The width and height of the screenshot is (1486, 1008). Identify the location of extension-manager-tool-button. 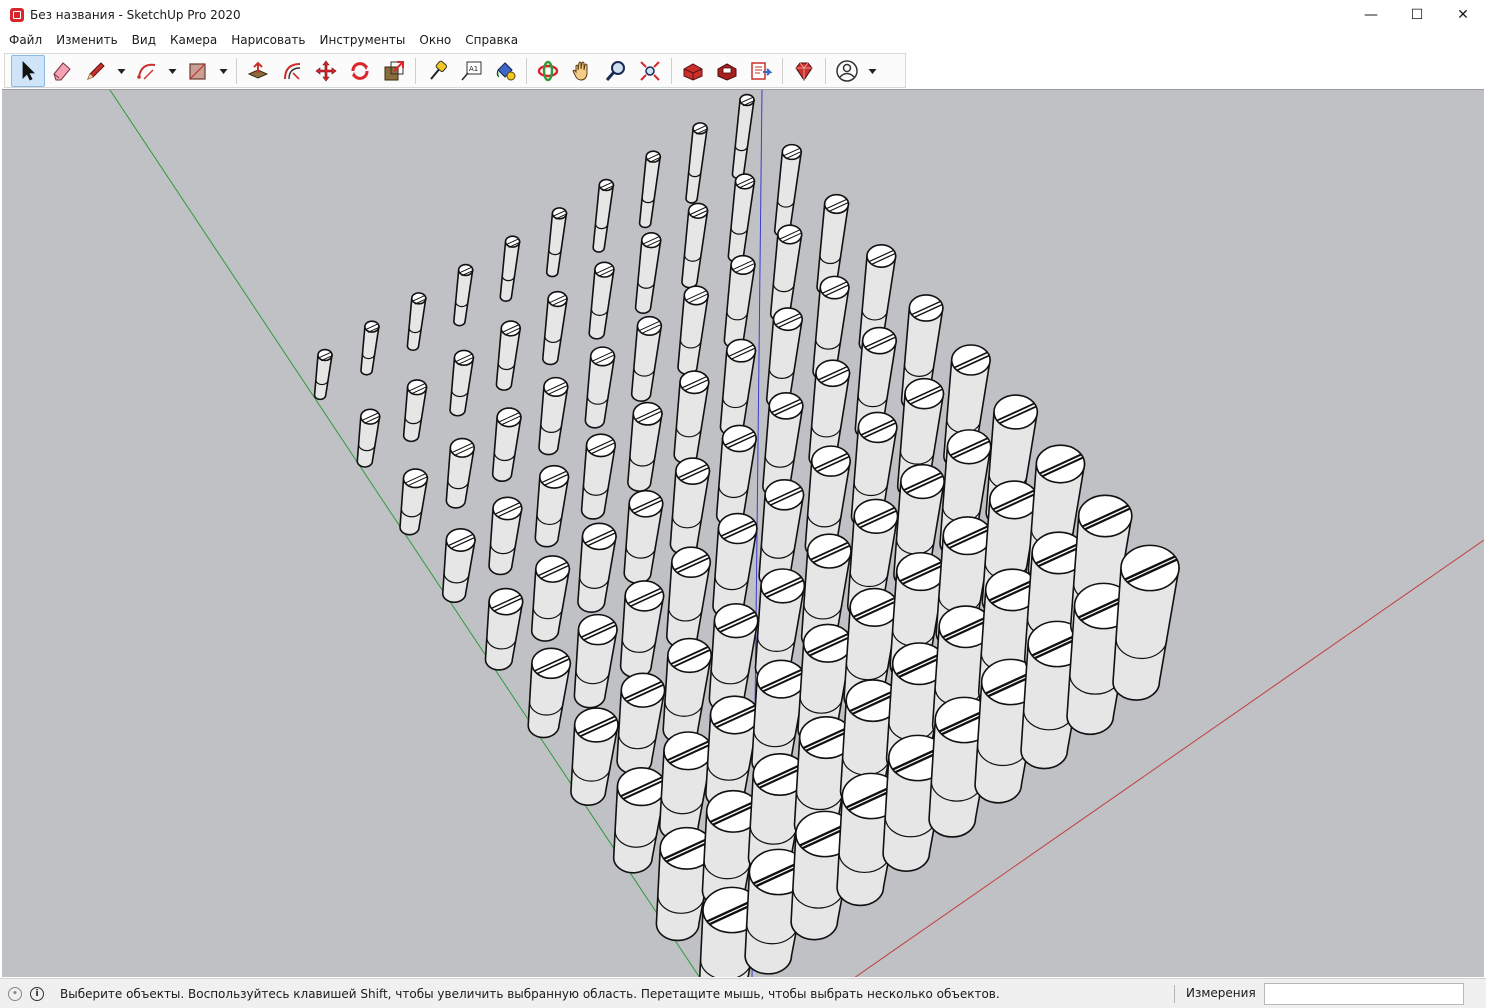
(804, 71).